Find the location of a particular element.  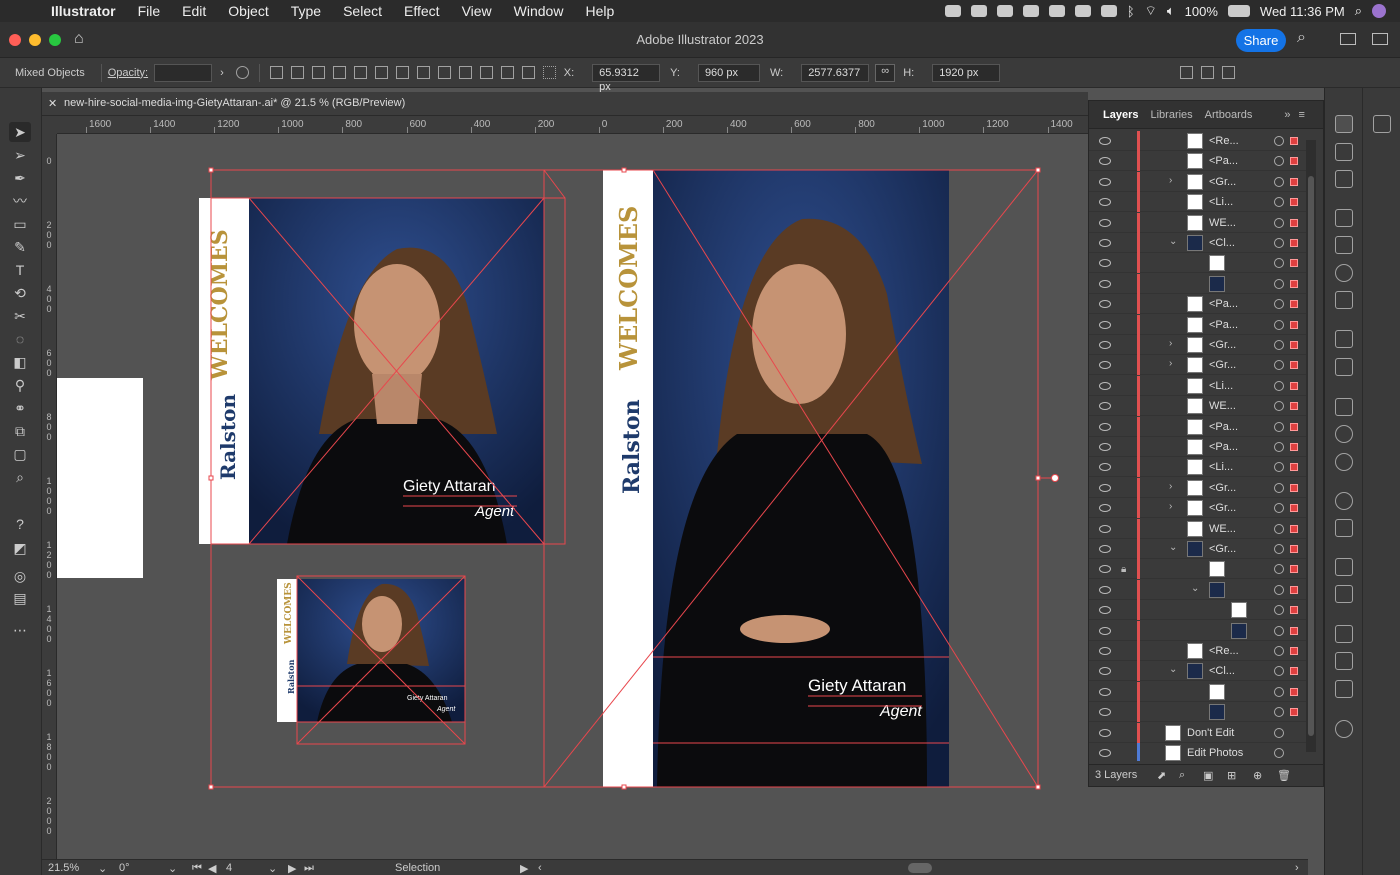

zoom-dropdown-icon: ⌄ is located at coordinates (102, 868).